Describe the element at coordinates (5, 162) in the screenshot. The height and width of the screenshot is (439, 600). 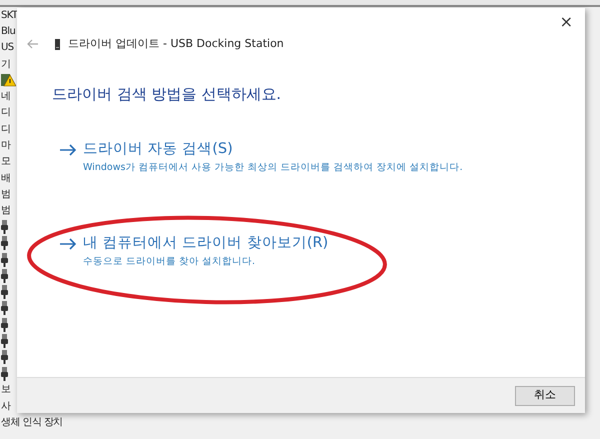
I see `tree-item-label: 모` at that location.